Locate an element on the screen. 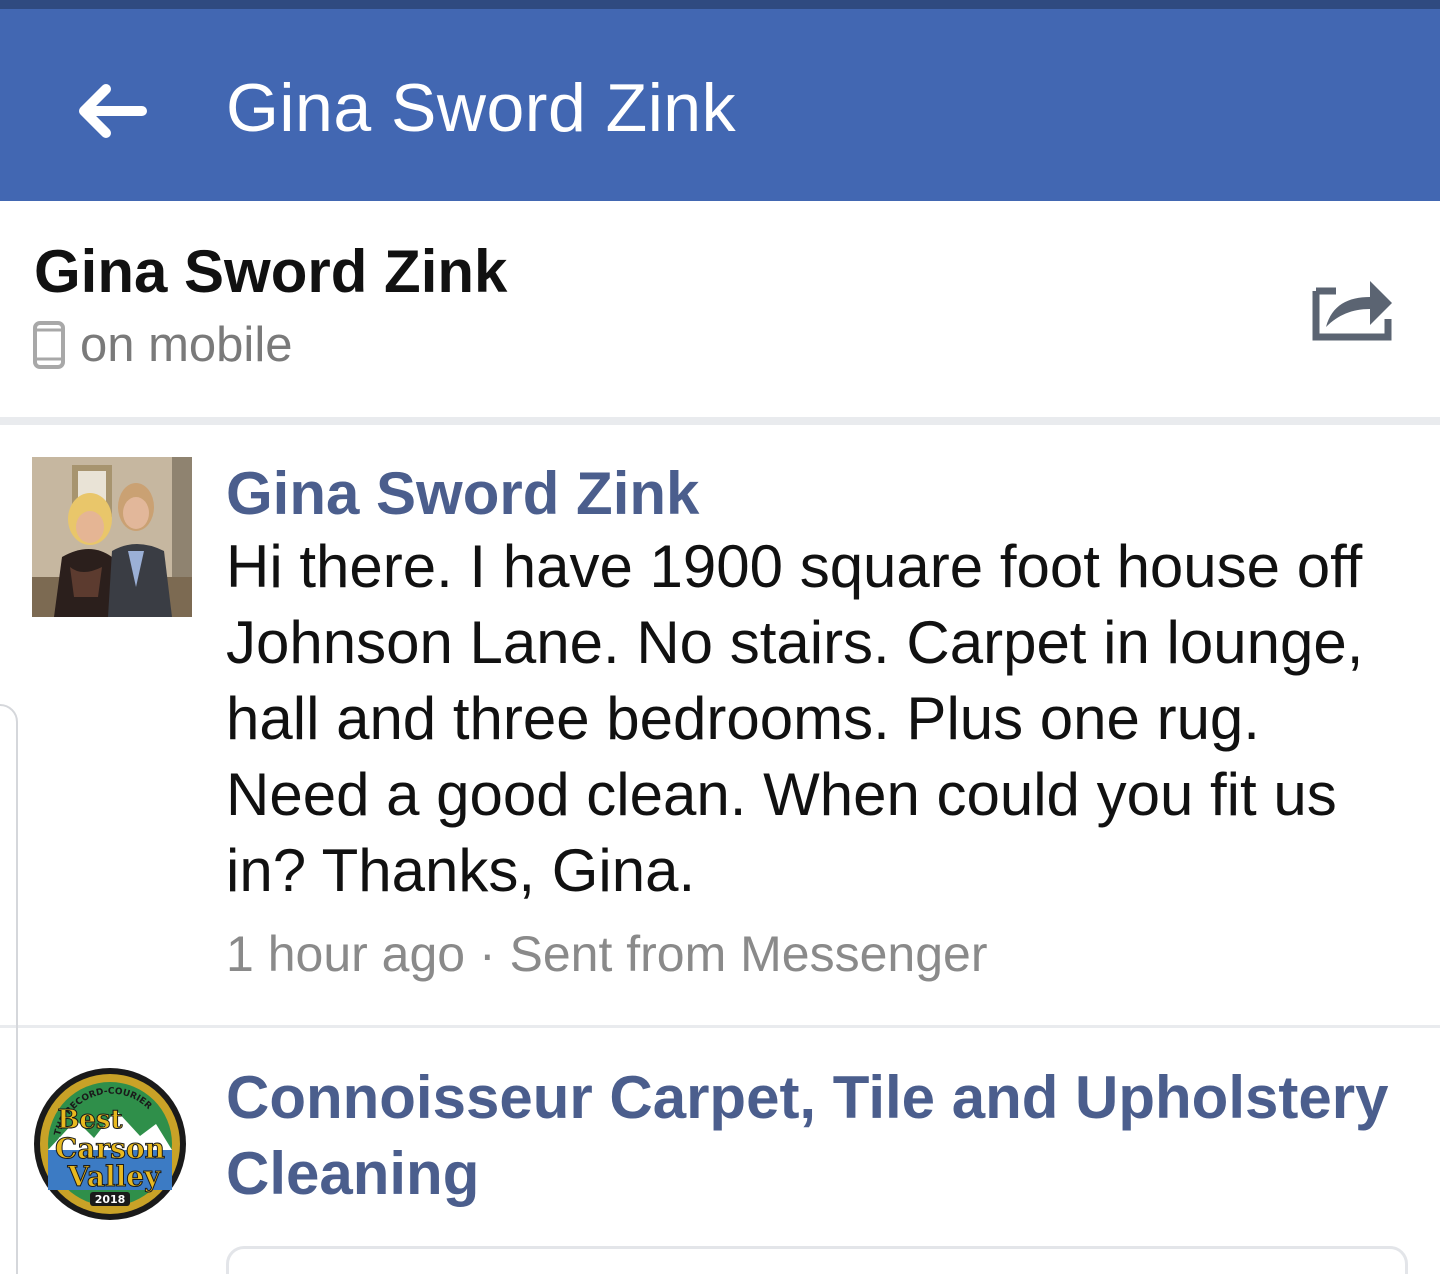 The width and height of the screenshot is (1440, 1274). share-button is located at coordinates (1352, 308).